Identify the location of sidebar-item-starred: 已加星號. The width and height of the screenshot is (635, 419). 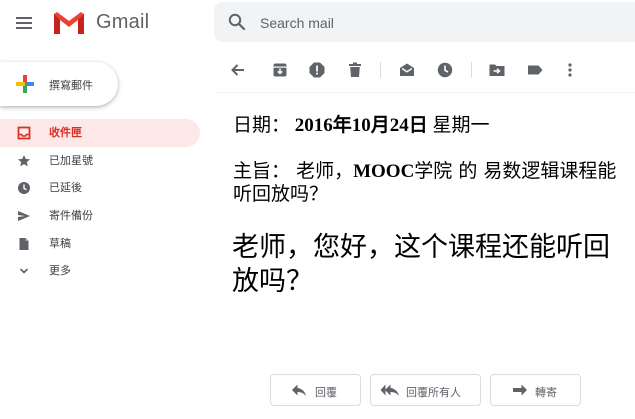
(100, 161).